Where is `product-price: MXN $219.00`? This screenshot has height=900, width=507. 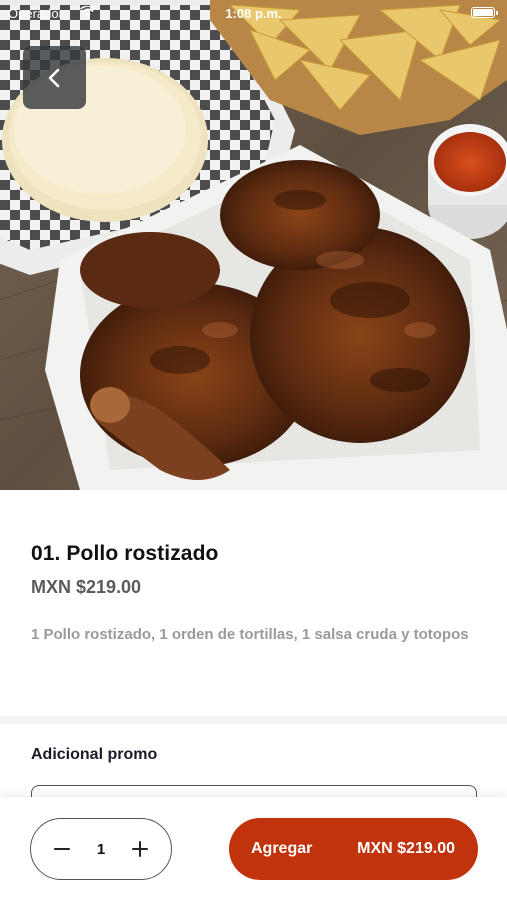
product-price: MXN $219.00 is located at coordinates (86, 587).